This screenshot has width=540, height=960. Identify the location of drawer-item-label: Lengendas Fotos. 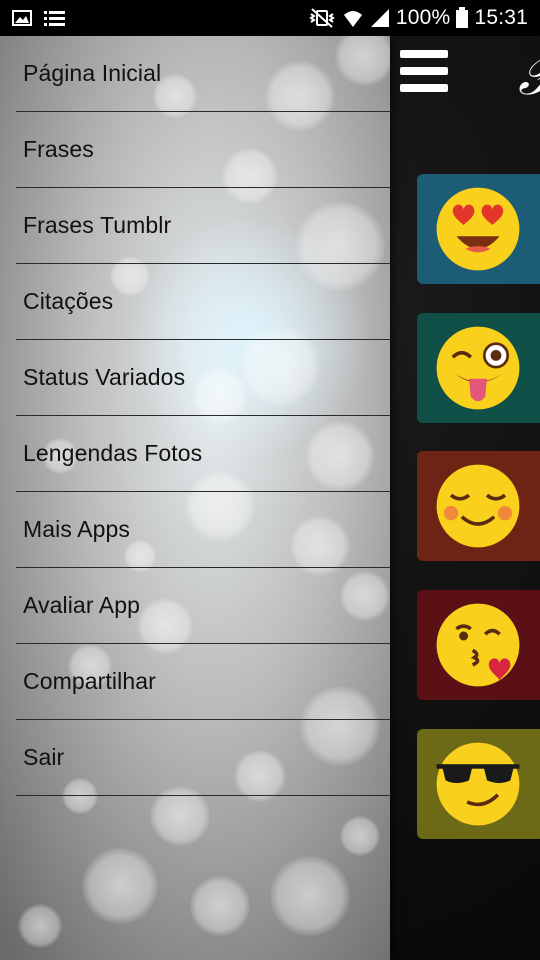
(113, 453).